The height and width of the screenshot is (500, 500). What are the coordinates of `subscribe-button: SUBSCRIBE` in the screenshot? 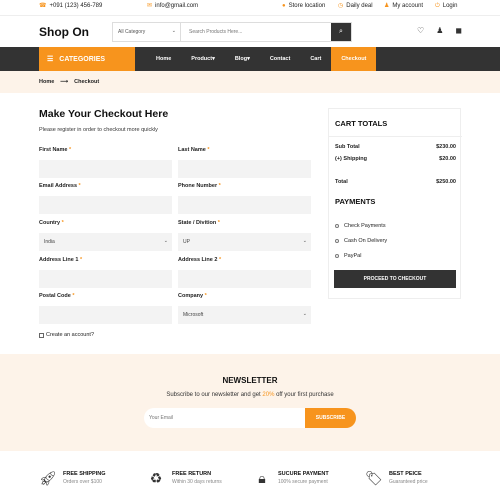 It's located at (330, 418).